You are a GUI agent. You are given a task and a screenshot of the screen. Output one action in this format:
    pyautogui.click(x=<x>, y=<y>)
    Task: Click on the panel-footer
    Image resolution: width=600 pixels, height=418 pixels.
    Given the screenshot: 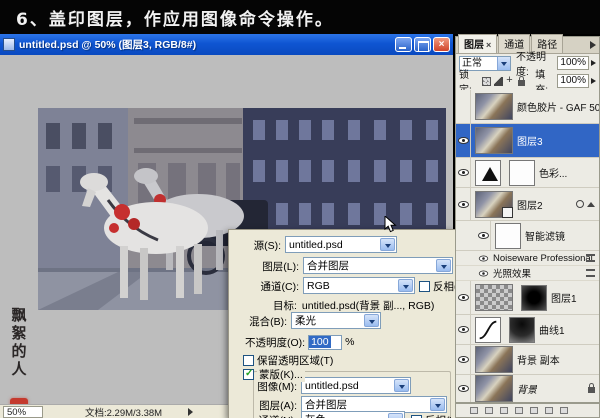 What is the action you would take?
    pyautogui.click(x=527, y=409)
    